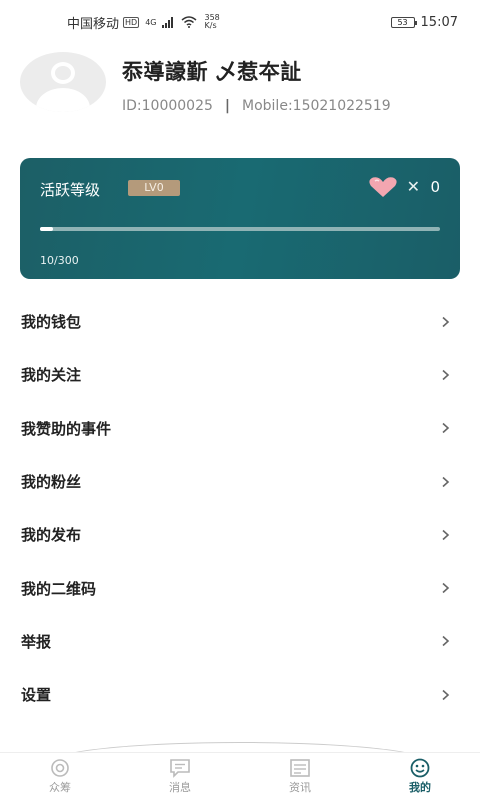  I want to click on heart-icon, so click(383, 187).